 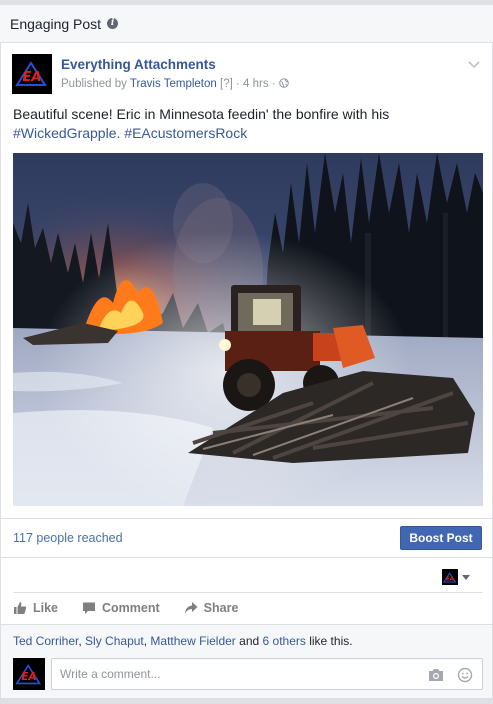 I want to click on comment-label: Comment, so click(x=131, y=608).